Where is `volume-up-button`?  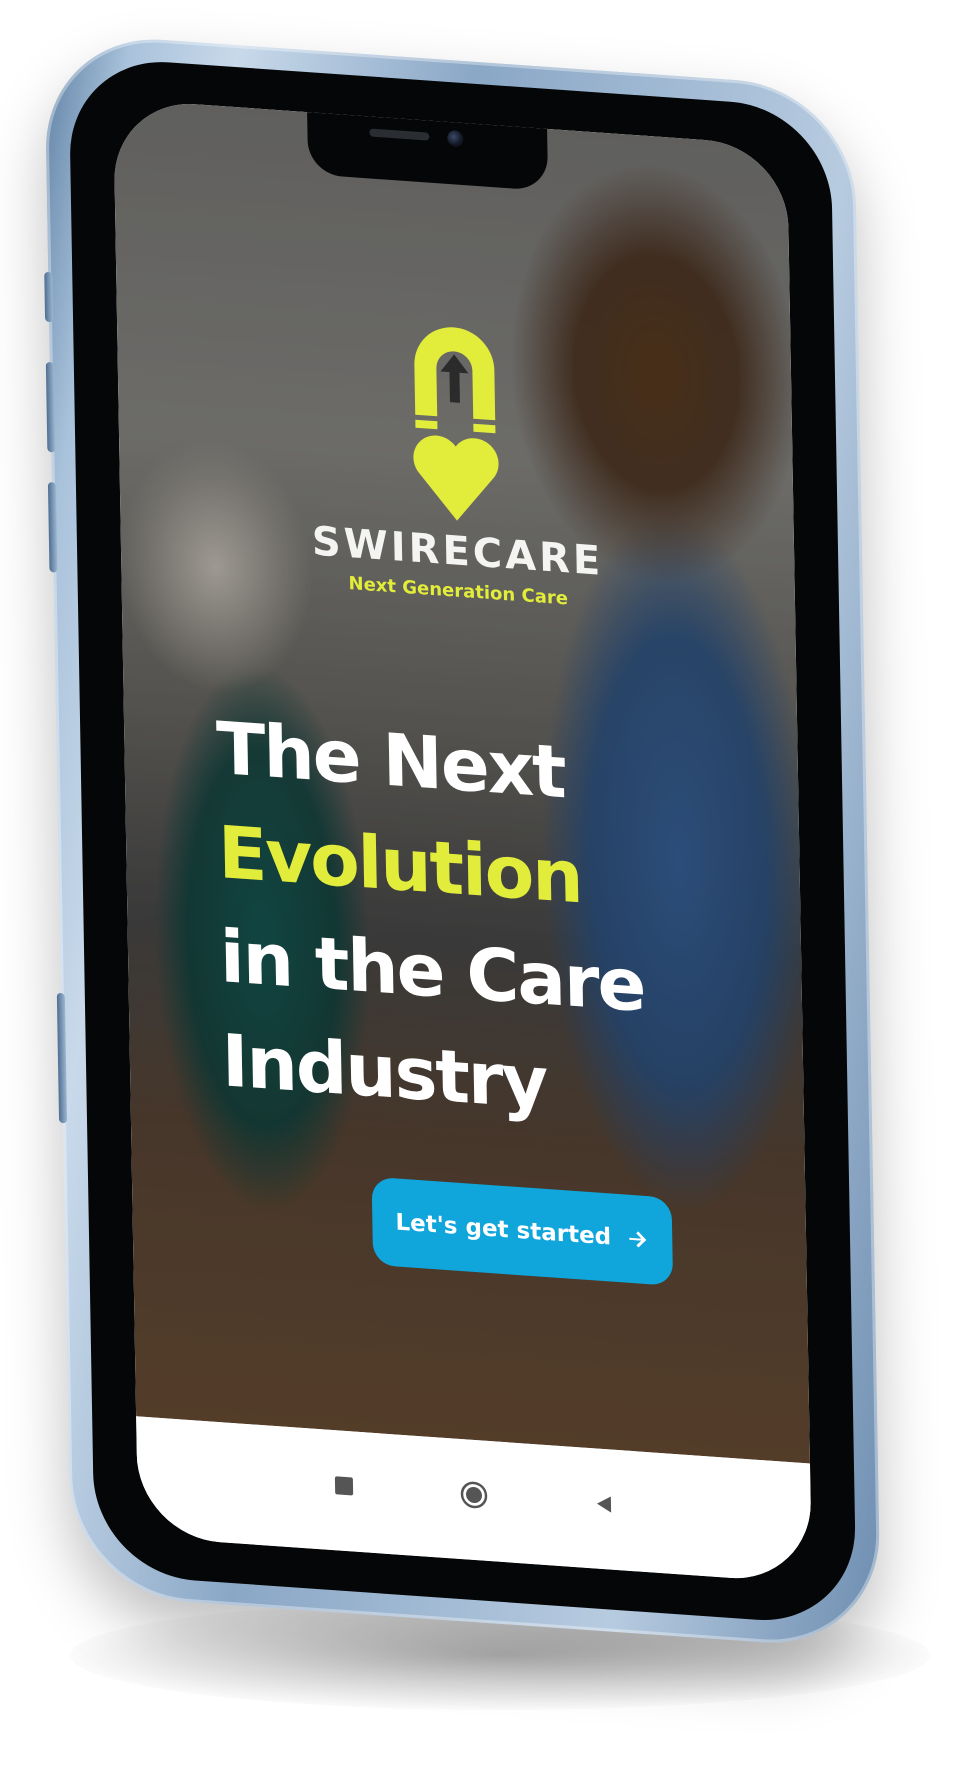 volume-up-button is located at coordinates (50, 407).